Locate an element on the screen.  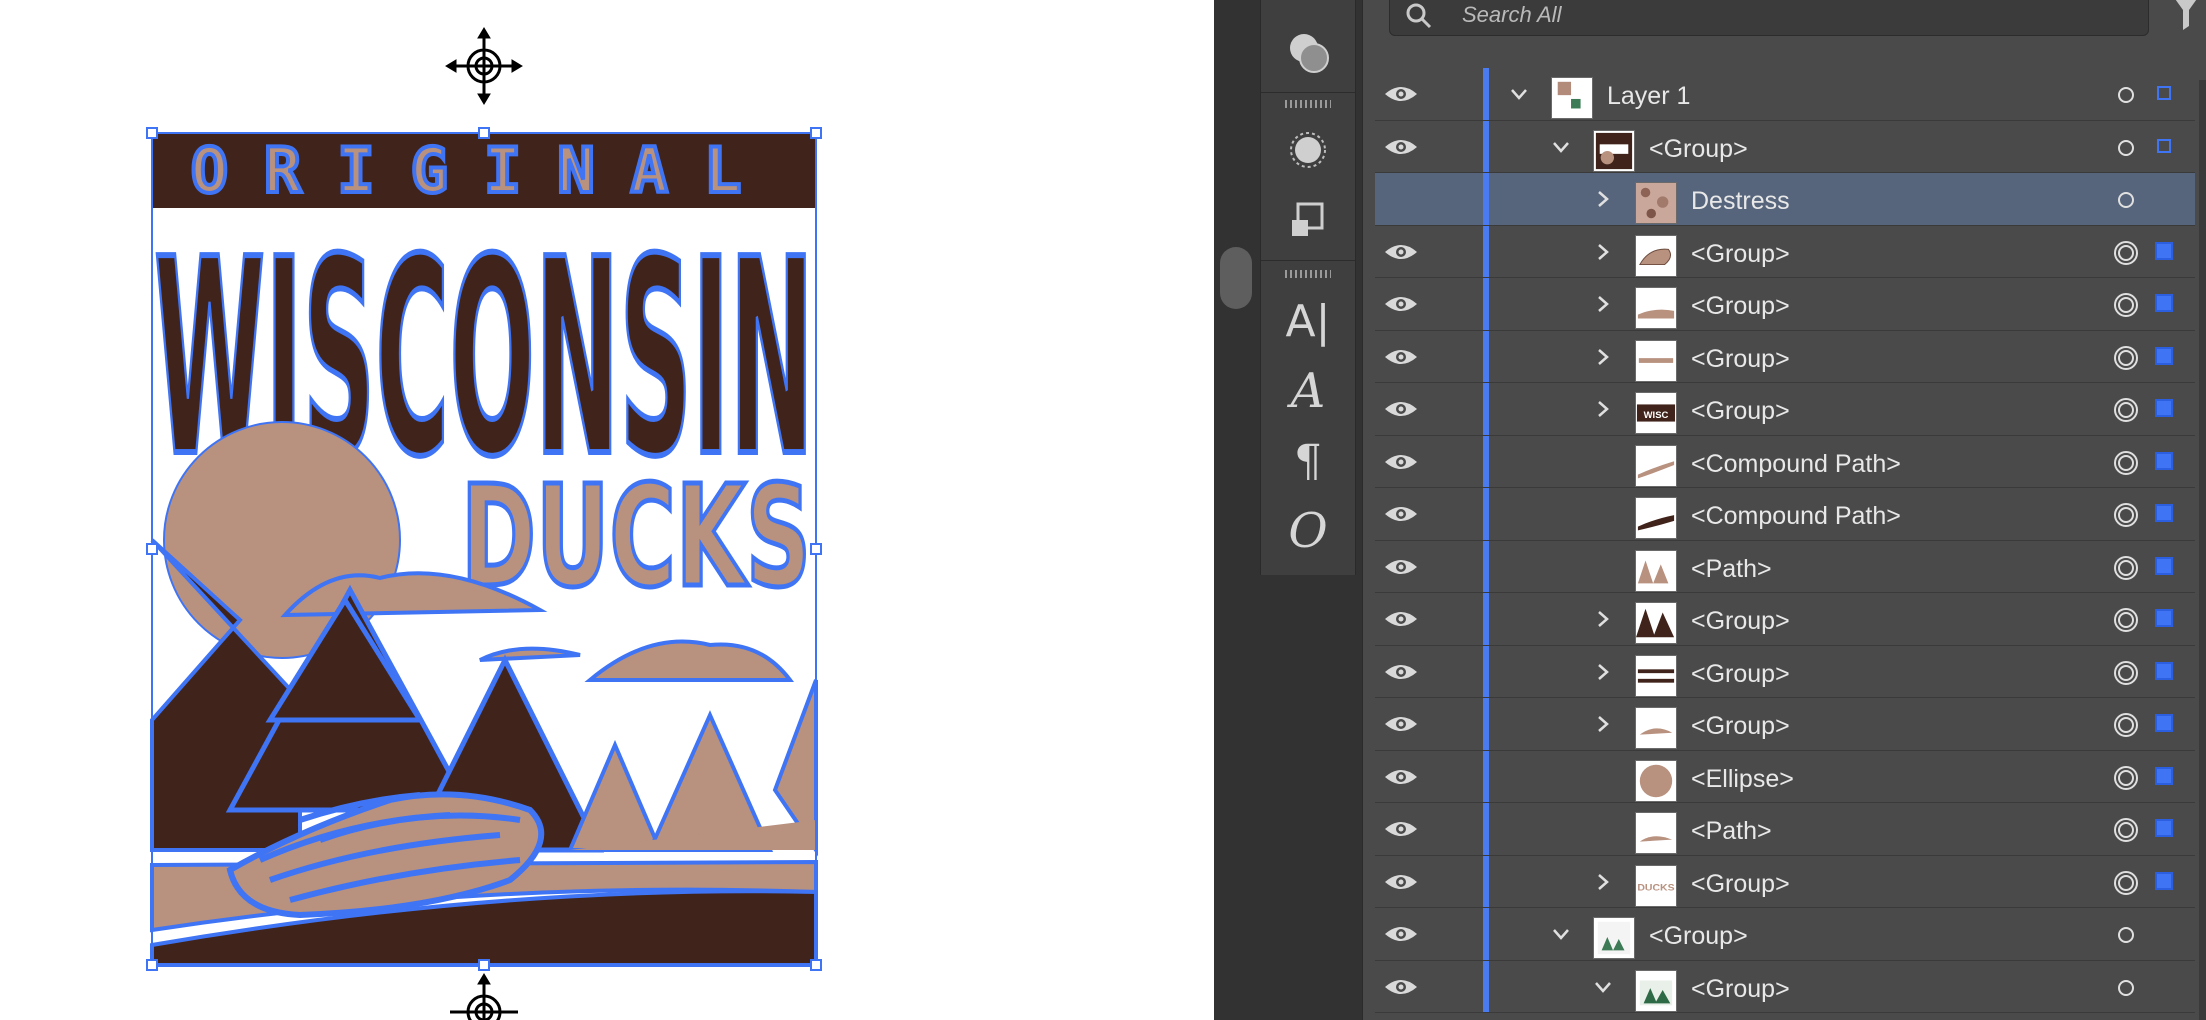
layer-row: Destress is located at coordinates (1785, 199).